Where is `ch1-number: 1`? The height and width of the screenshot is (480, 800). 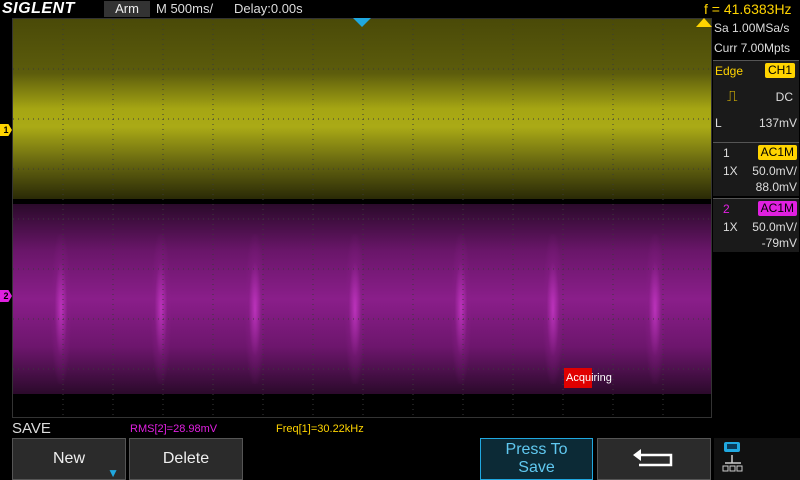
ch1-number: 1 is located at coordinates (726, 153).